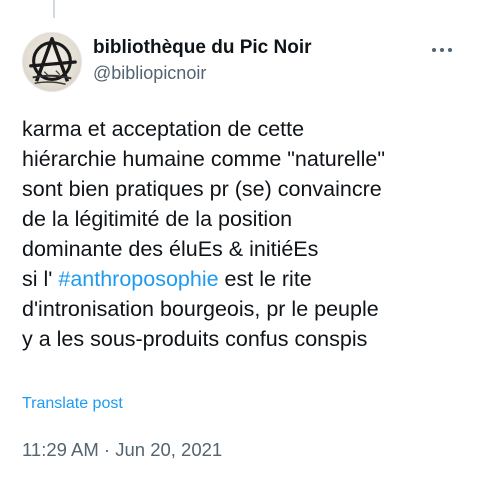  I want to click on more-options-button, so click(442, 50).